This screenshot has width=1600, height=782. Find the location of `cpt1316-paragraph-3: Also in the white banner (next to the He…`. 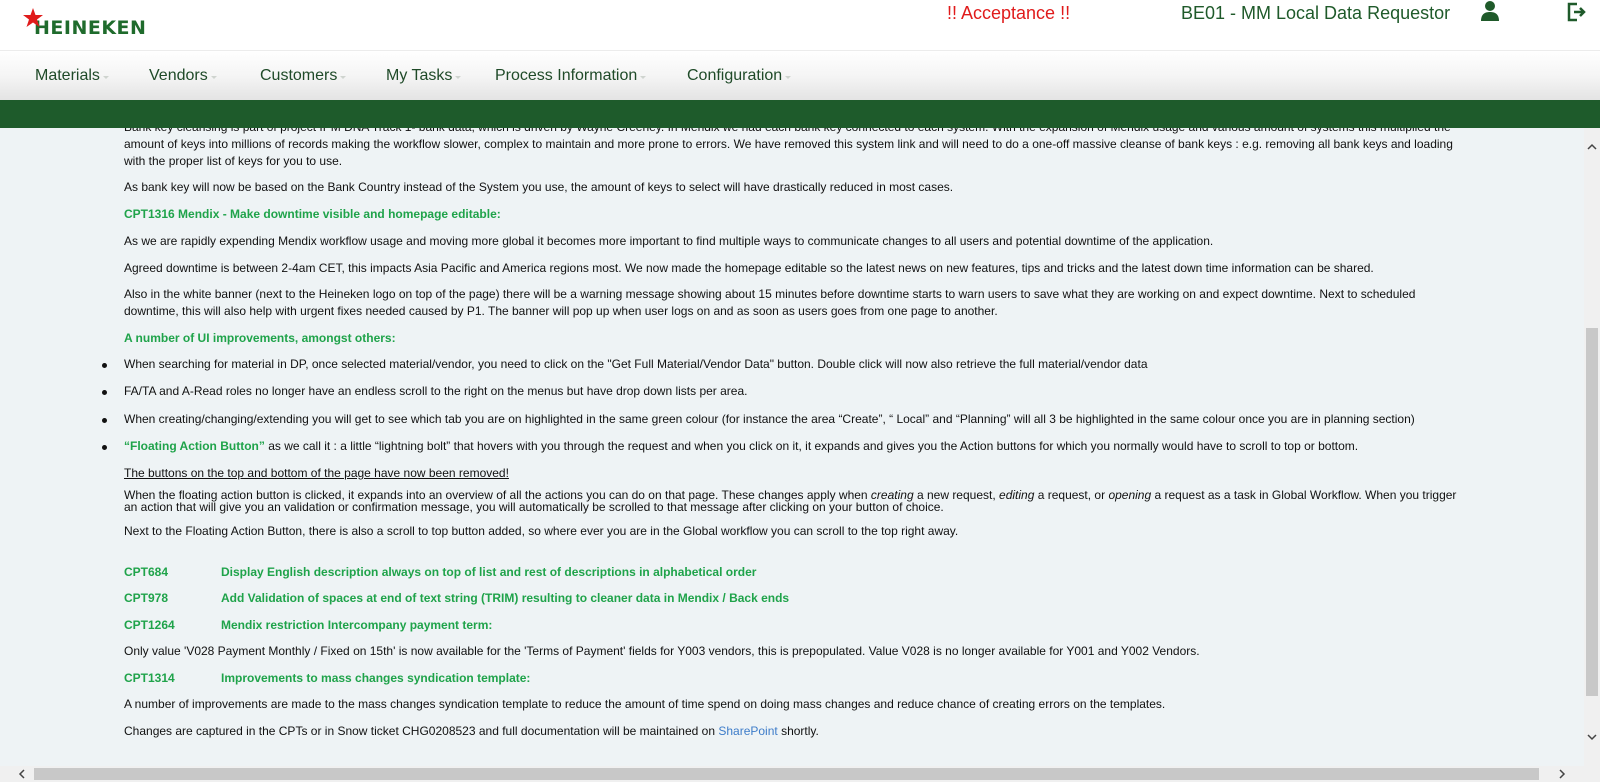

cpt1316-paragraph-3: Also in the white banner (next to the He… is located at coordinates (770, 302).